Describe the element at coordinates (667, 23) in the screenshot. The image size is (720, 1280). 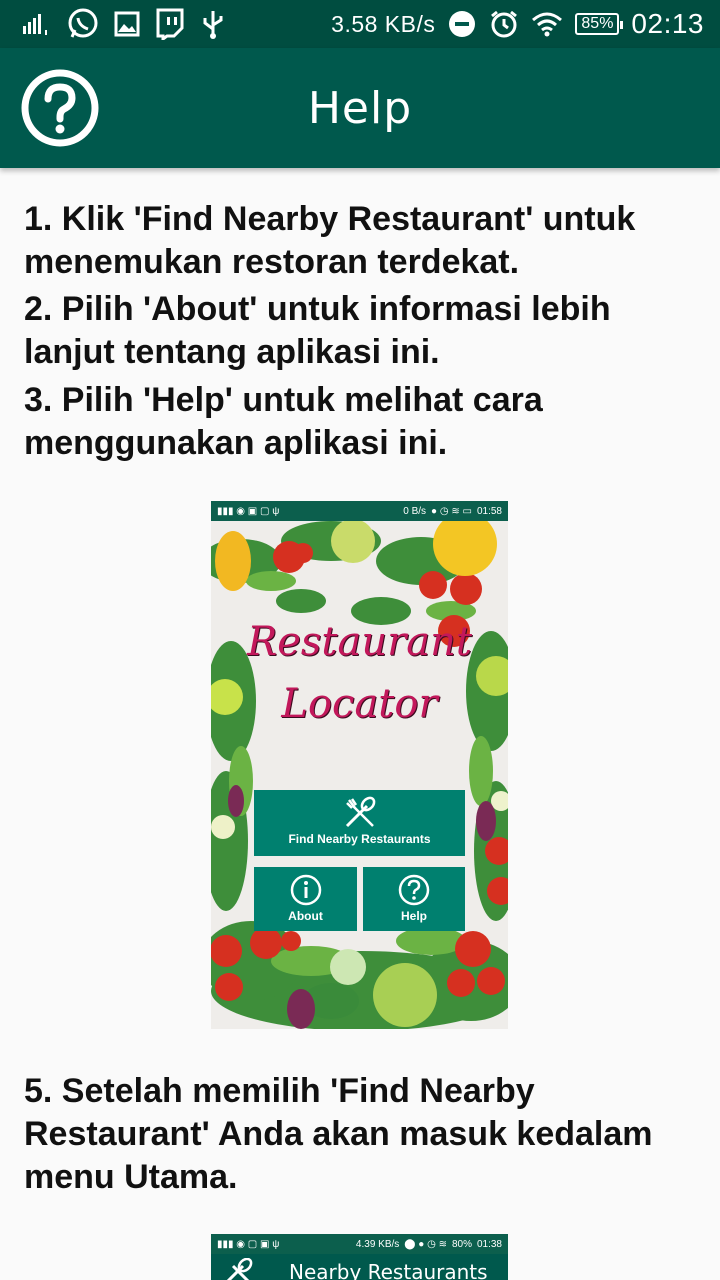
I see `clock: 02:13` at that location.